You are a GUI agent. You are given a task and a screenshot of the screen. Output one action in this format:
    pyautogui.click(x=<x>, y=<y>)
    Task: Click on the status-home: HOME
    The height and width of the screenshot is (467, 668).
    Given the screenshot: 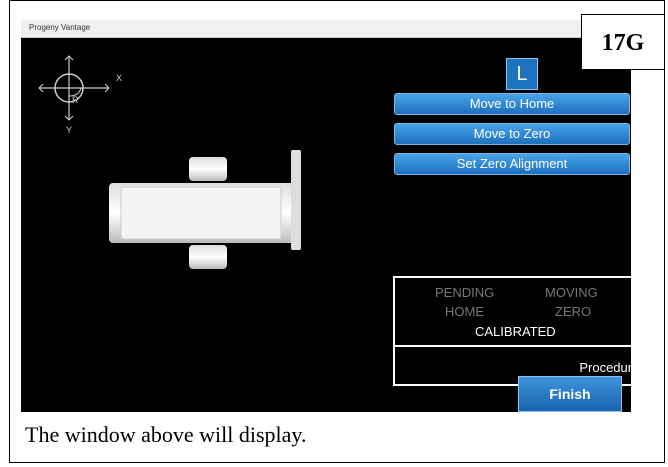 What is the action you would take?
    pyautogui.click(x=464, y=311)
    